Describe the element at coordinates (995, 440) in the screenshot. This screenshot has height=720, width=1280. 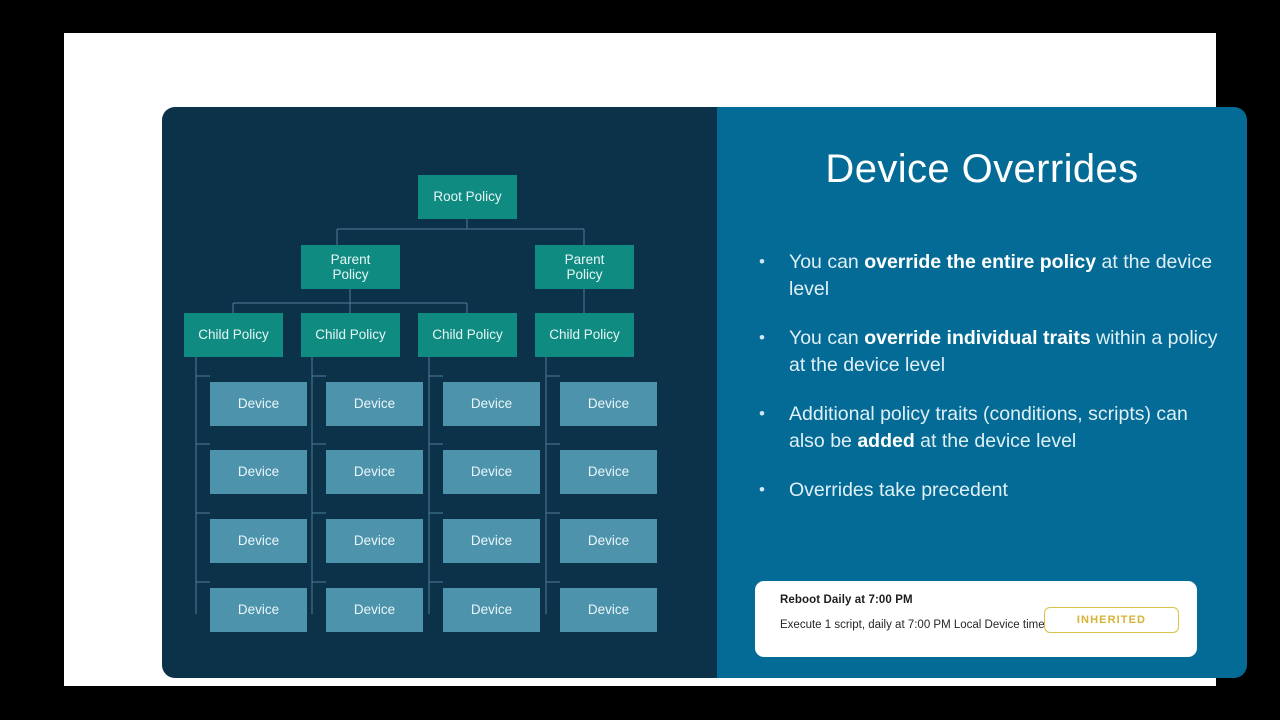
I see `bullet-text-part: at the device level` at that location.